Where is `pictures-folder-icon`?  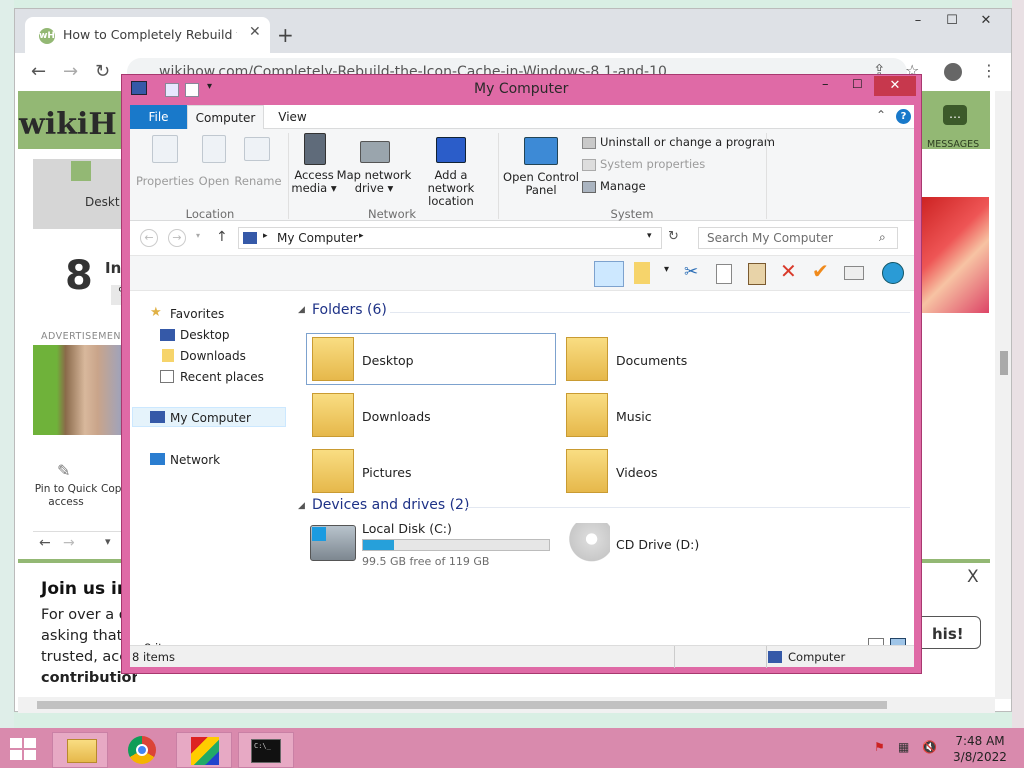 pictures-folder-icon is located at coordinates (333, 471).